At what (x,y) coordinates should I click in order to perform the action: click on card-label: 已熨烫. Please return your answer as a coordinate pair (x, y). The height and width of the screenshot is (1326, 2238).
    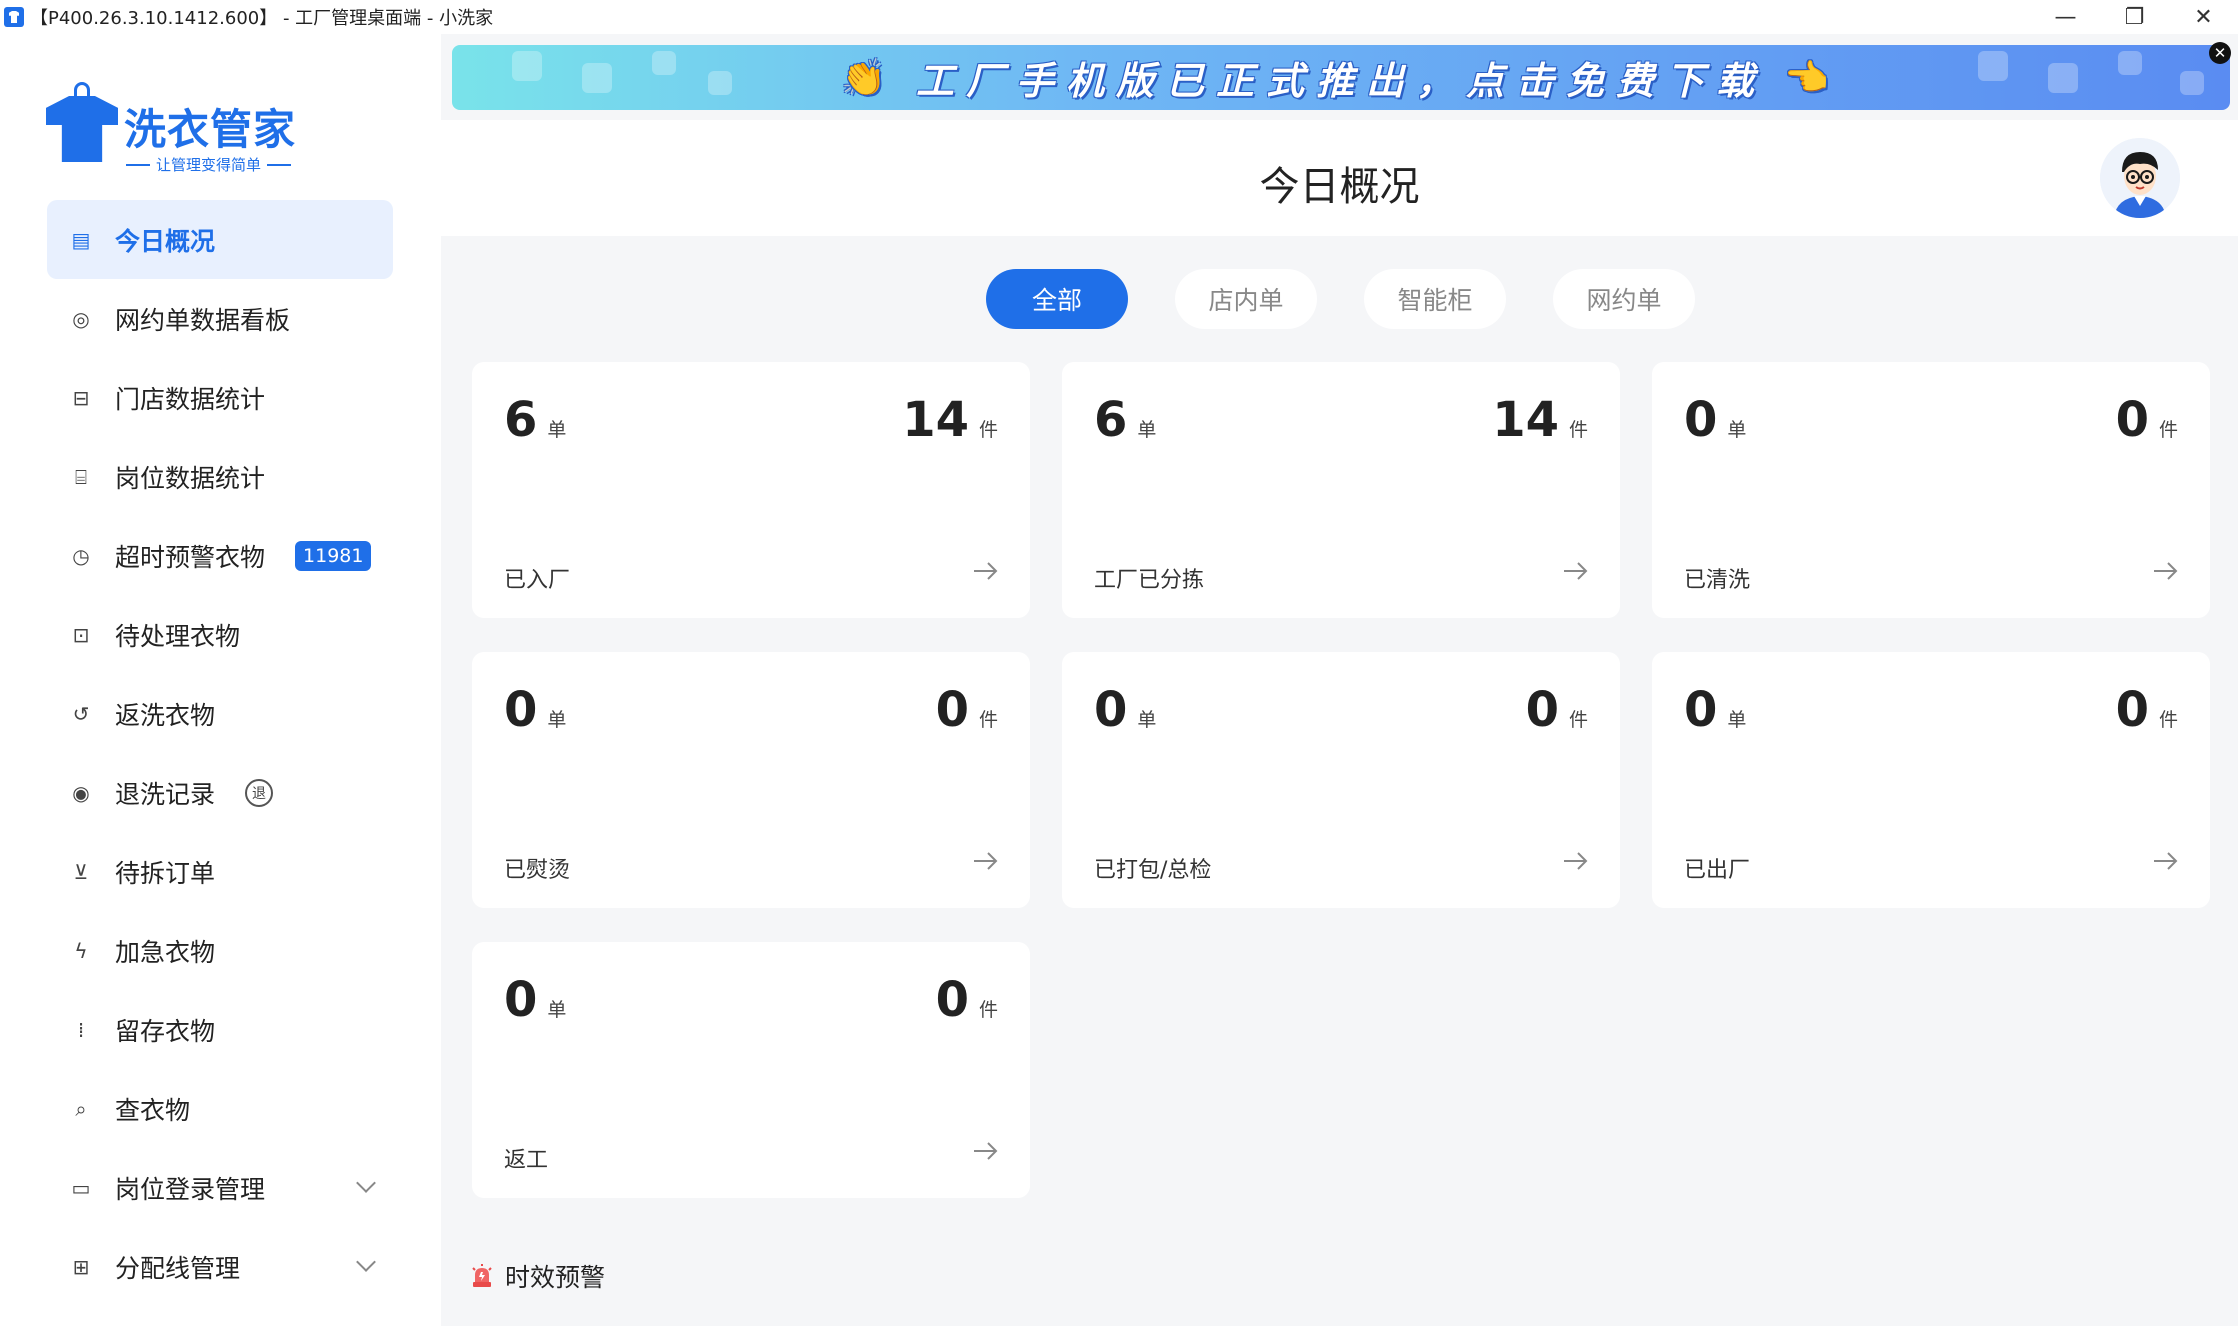
    Looking at the image, I should click on (537, 870).